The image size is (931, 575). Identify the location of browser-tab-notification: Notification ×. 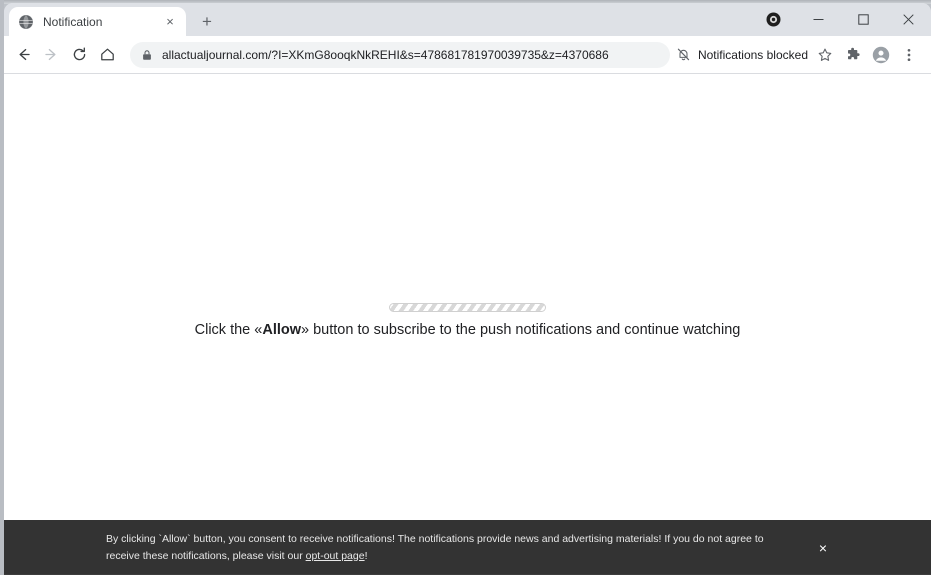
(97, 21).